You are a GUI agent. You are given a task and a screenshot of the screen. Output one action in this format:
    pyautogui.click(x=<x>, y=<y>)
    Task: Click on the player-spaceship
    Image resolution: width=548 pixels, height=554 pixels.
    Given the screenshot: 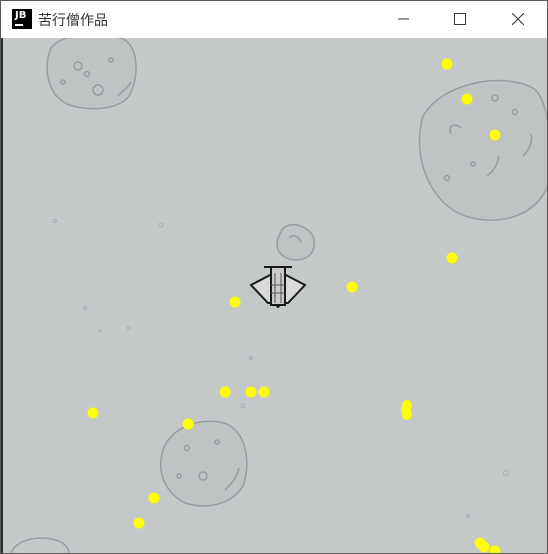 What is the action you would take?
    pyautogui.click(x=278, y=287)
    